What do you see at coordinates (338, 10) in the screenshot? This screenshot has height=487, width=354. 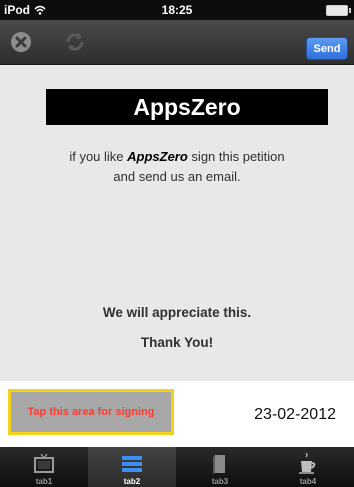 I see `battery-icon` at bounding box center [338, 10].